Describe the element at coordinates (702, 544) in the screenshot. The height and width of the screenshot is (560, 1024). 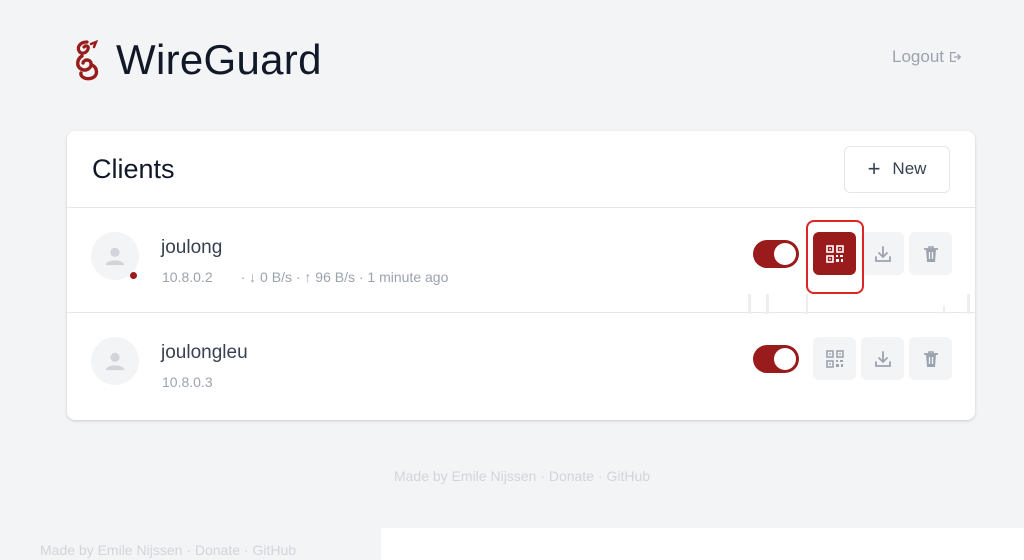
I see `overlay-panel` at that location.